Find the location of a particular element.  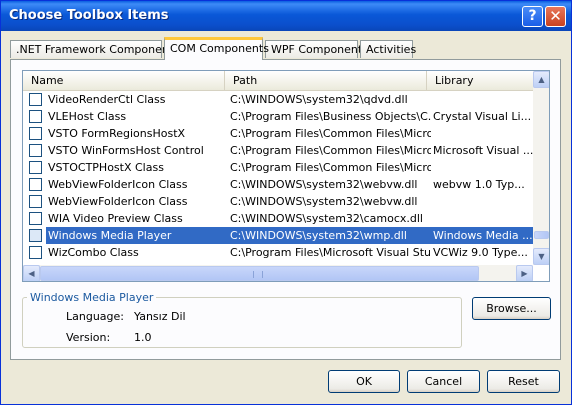

vertical-scroll-thumb is located at coordinates (541, 235).